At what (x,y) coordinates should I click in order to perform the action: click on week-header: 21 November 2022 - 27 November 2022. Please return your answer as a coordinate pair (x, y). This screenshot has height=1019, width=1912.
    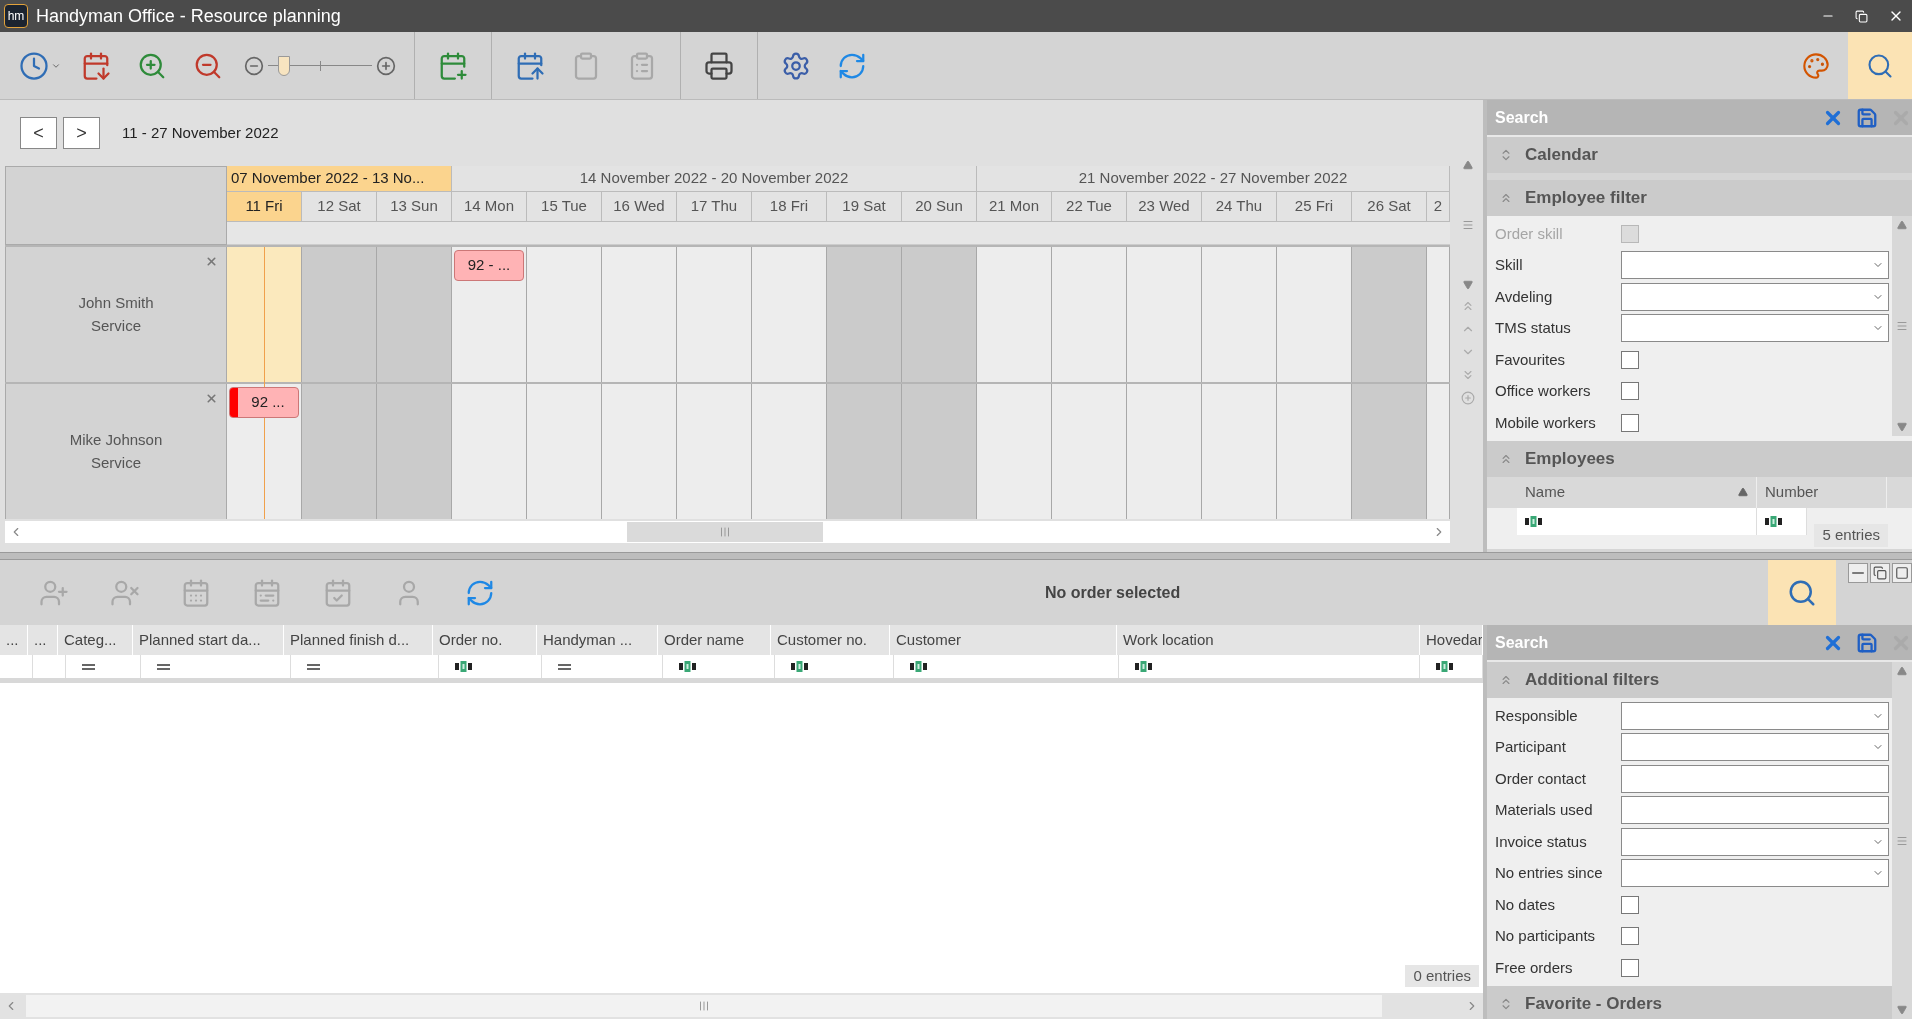
    Looking at the image, I should click on (1213, 179).